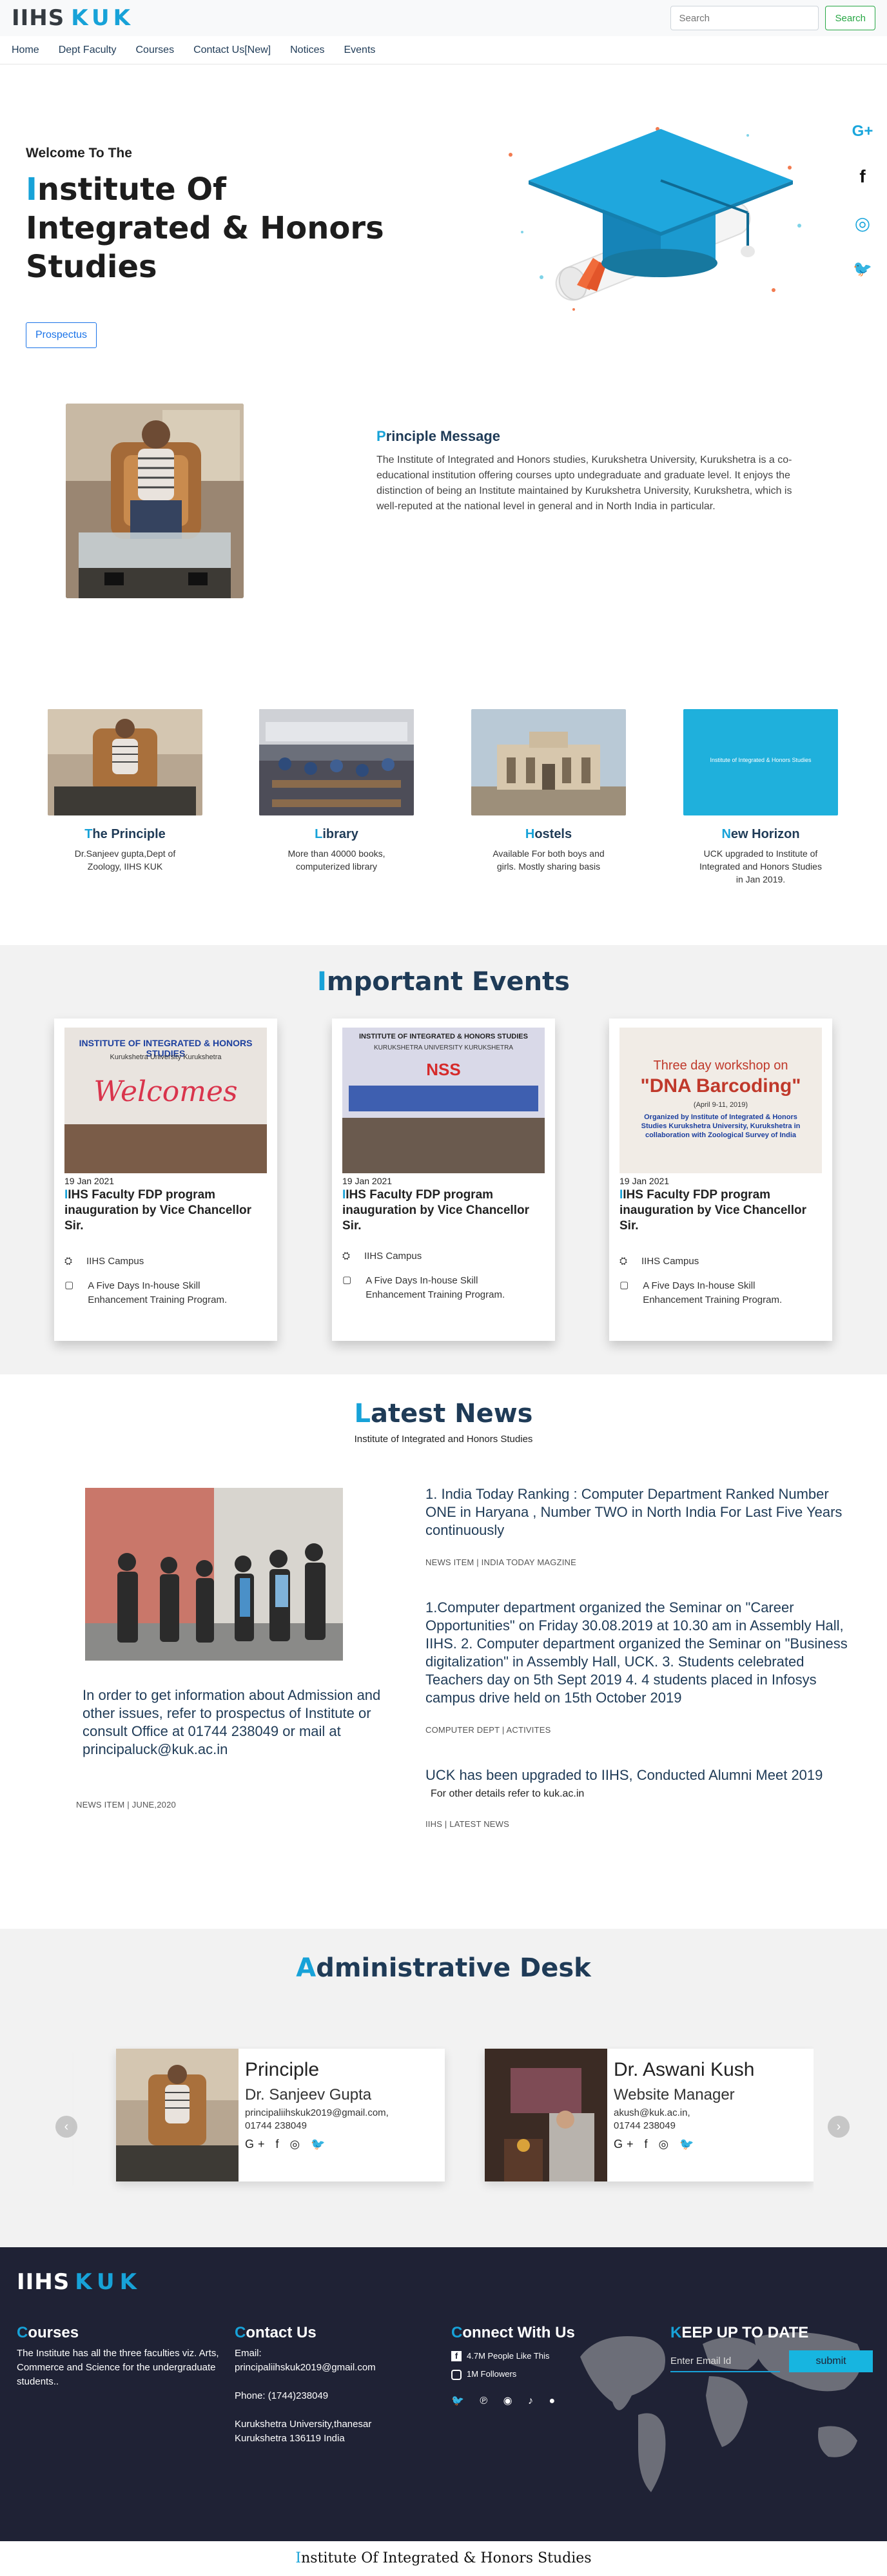 This screenshot has height=2576, width=887. What do you see at coordinates (282, 2069) in the screenshot?
I see `admin-role: Principle` at bounding box center [282, 2069].